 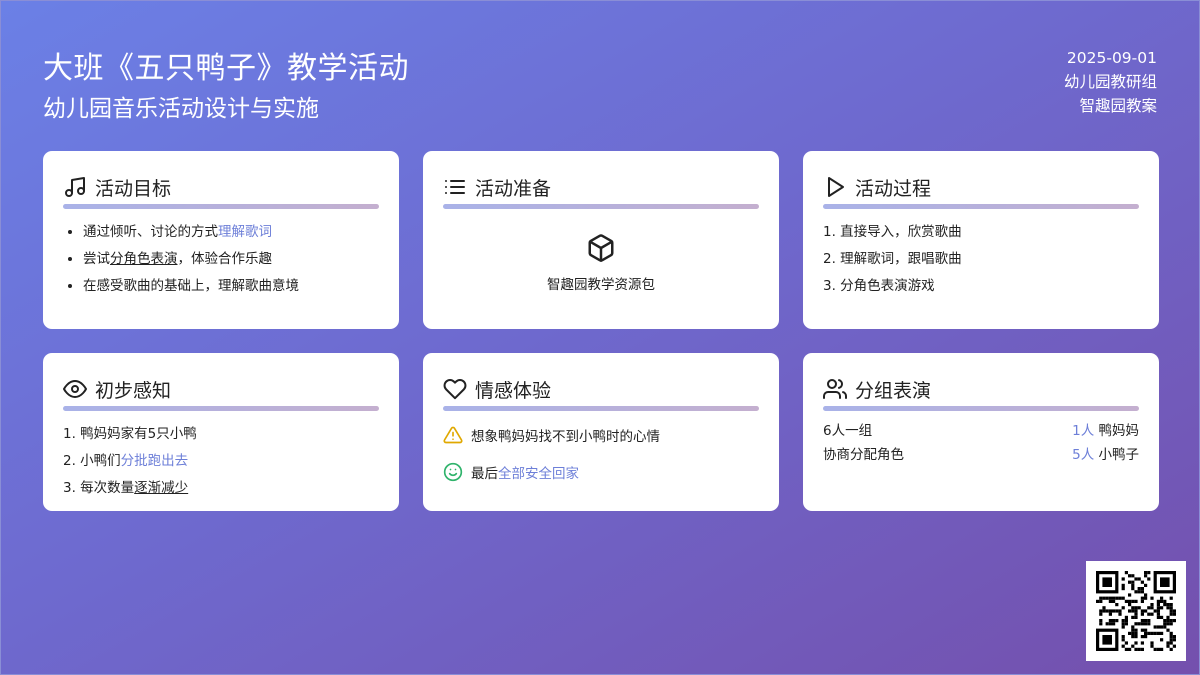 I want to click on qr-code, so click(x=1136, y=611).